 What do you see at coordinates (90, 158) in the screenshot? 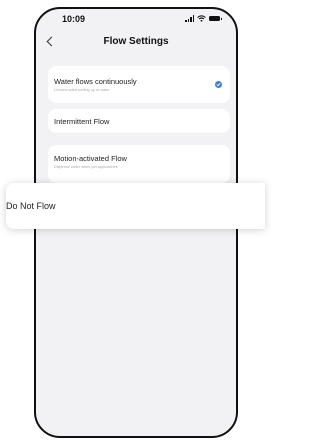
I see `option-label: Motion-activated Flow` at bounding box center [90, 158].